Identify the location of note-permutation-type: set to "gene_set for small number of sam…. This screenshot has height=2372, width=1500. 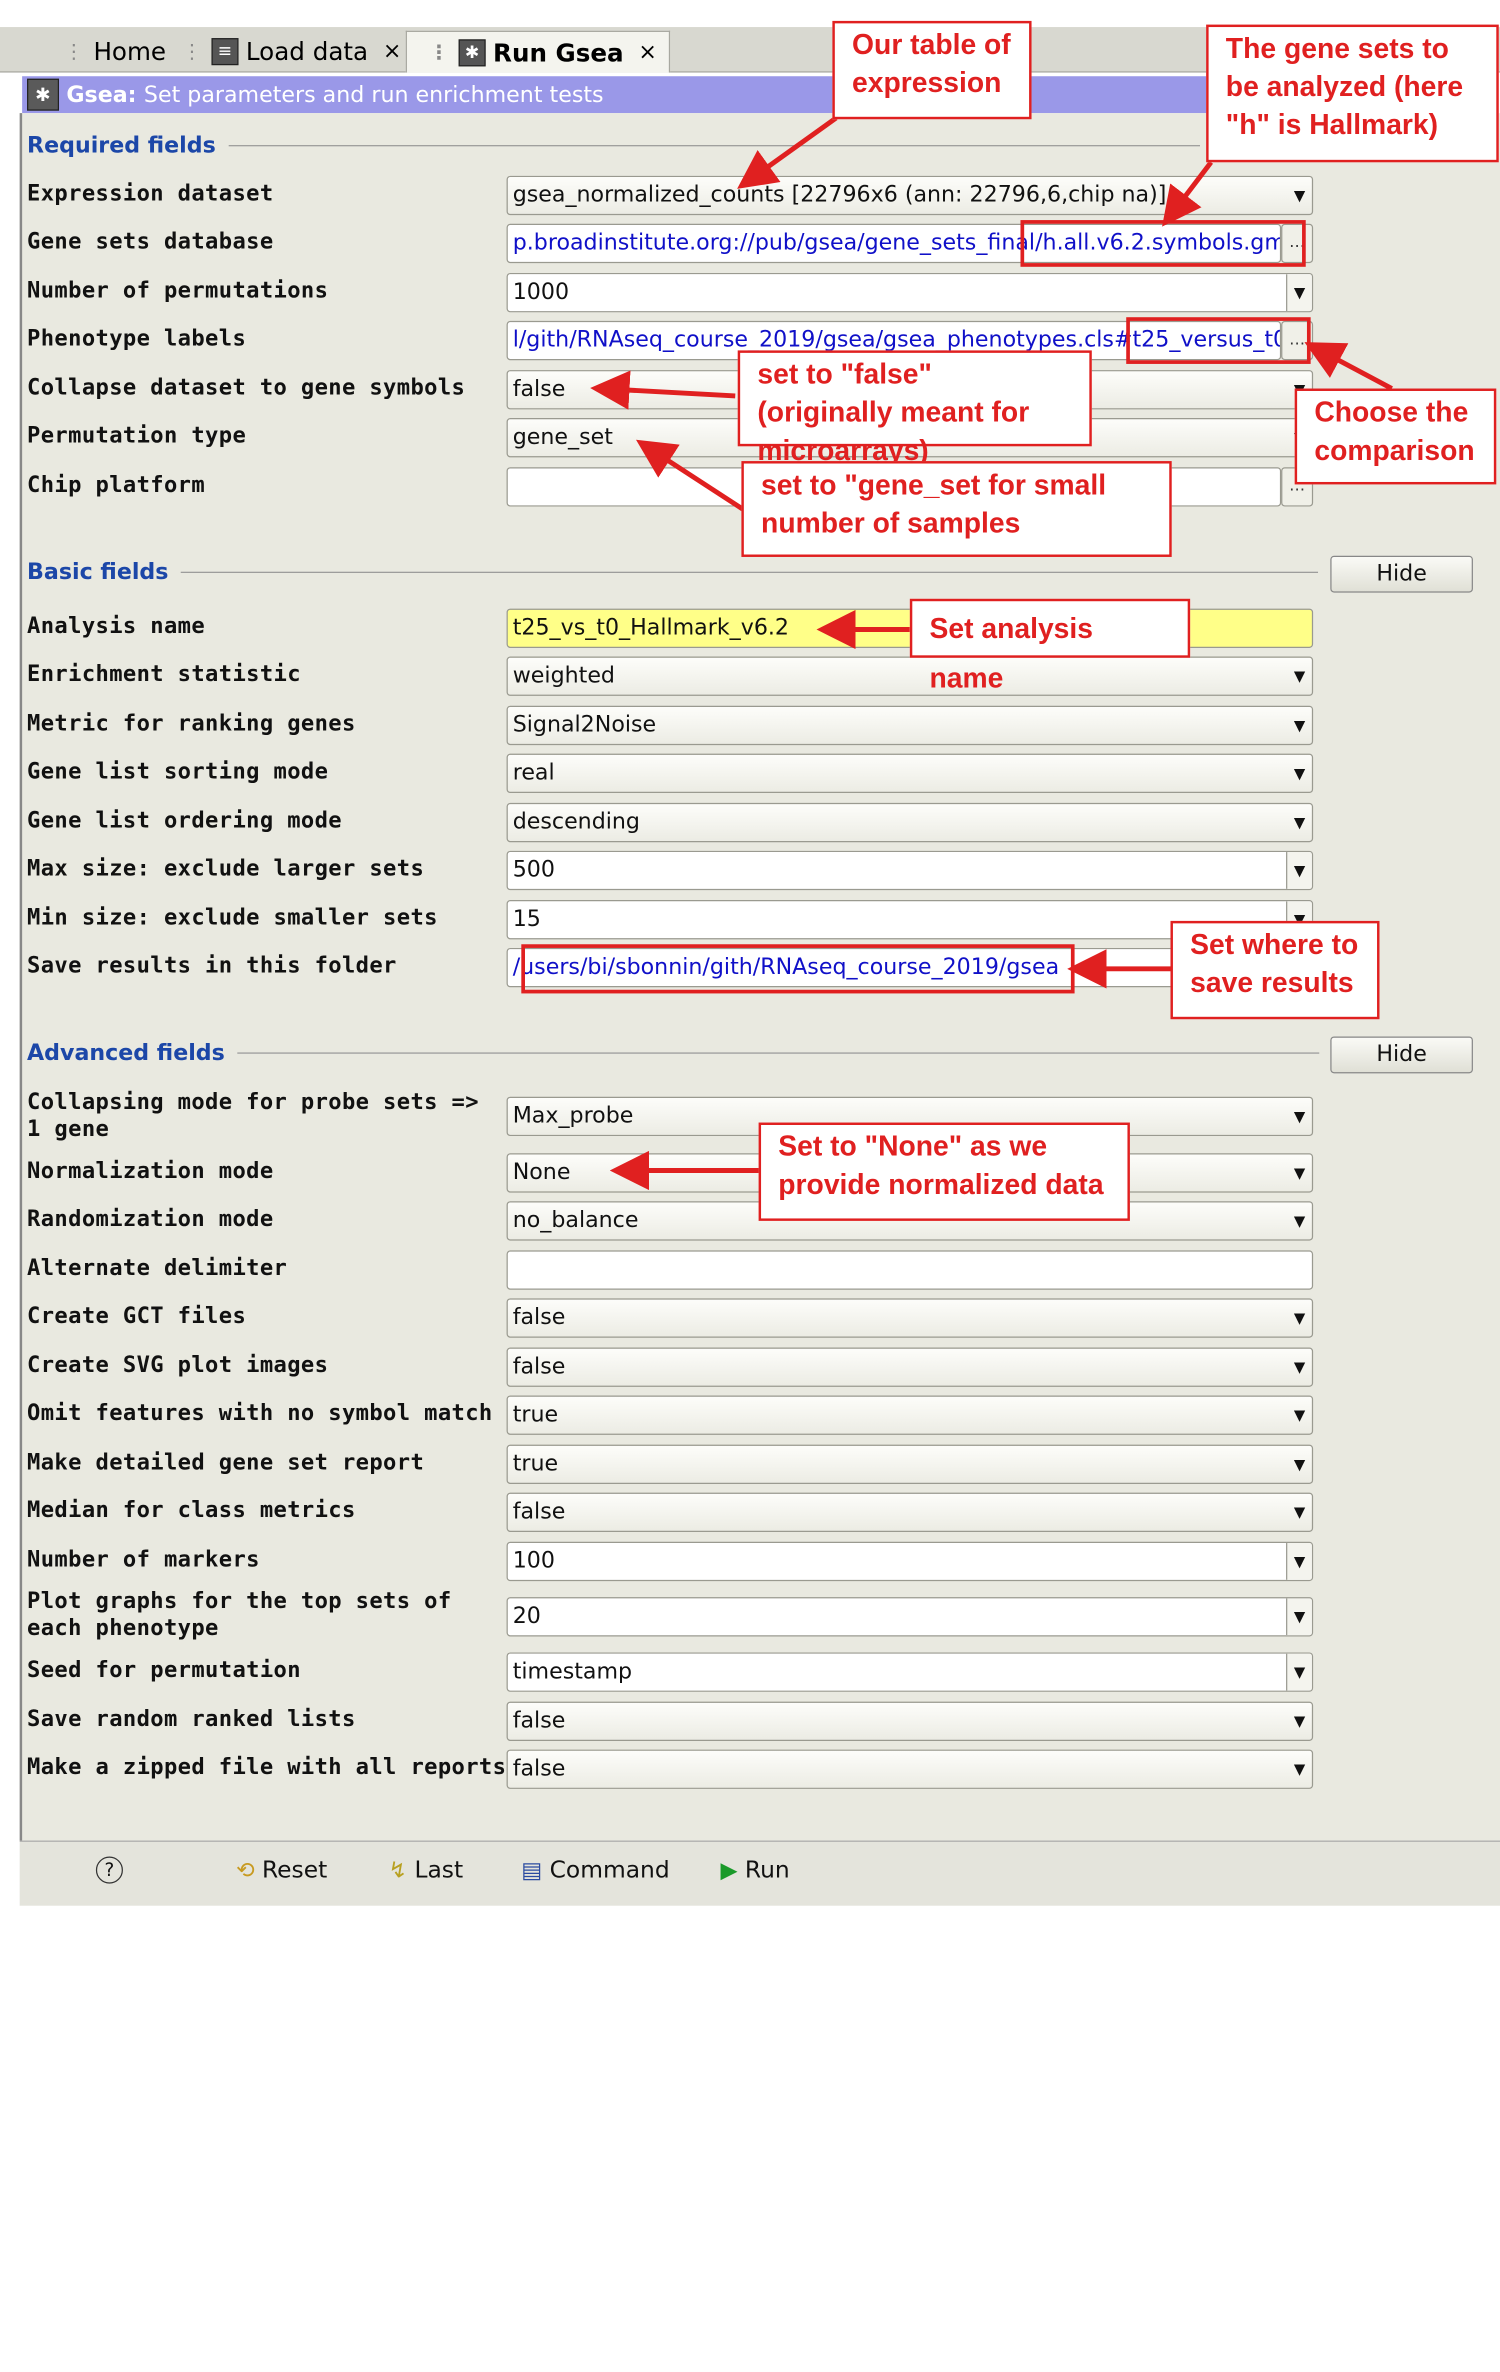
(956, 509).